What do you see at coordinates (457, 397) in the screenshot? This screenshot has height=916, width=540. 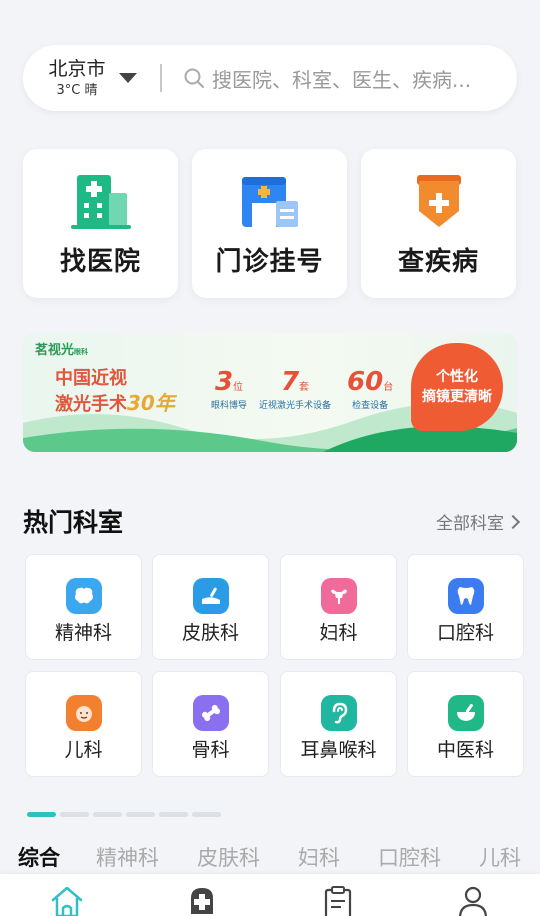 I see `badge-line2: 摘镜更清晰` at bounding box center [457, 397].